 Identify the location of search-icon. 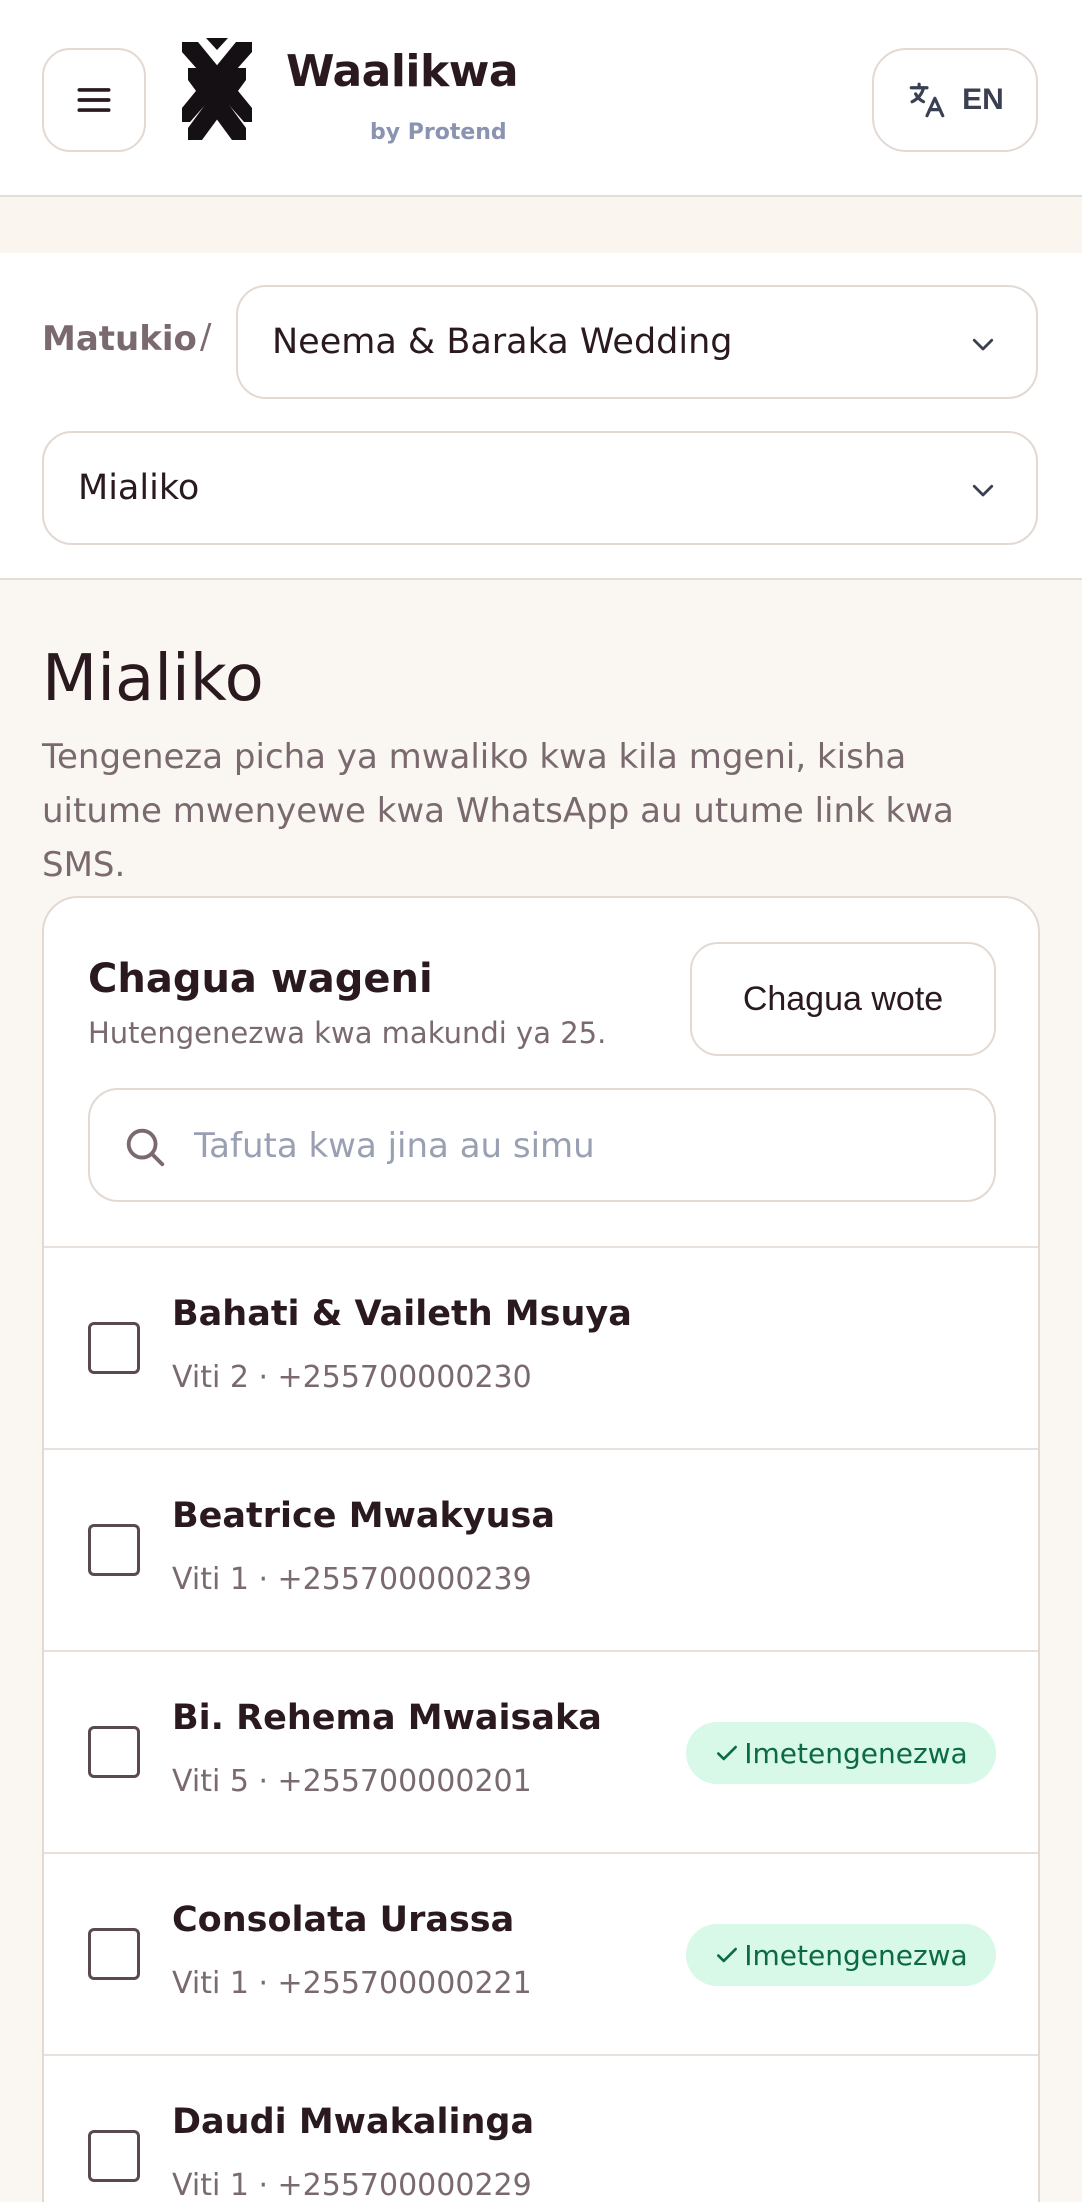
(145, 1147).